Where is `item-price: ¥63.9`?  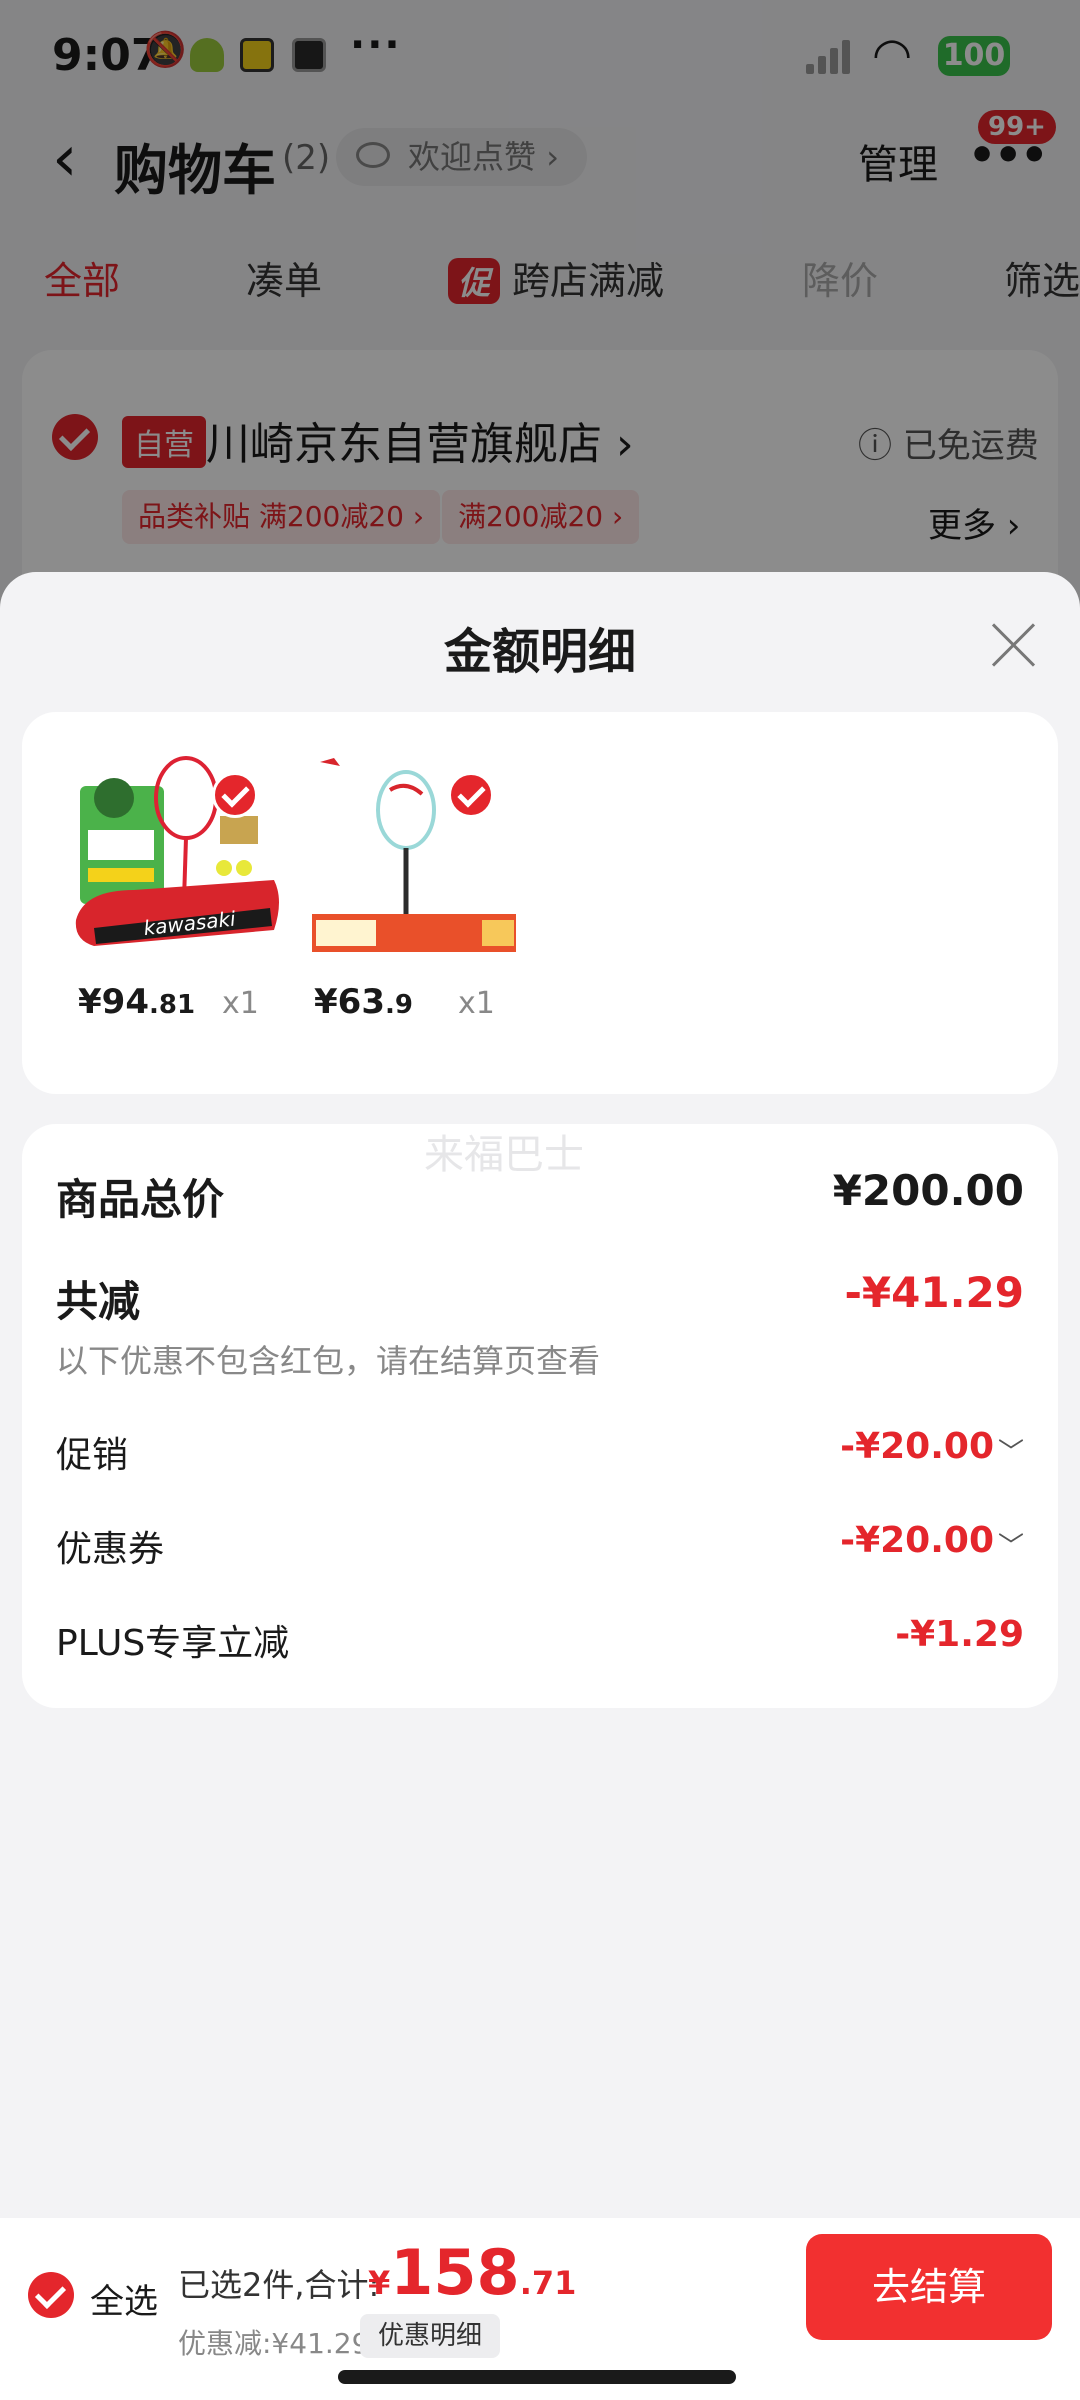 item-price: ¥63.9 is located at coordinates (363, 1002).